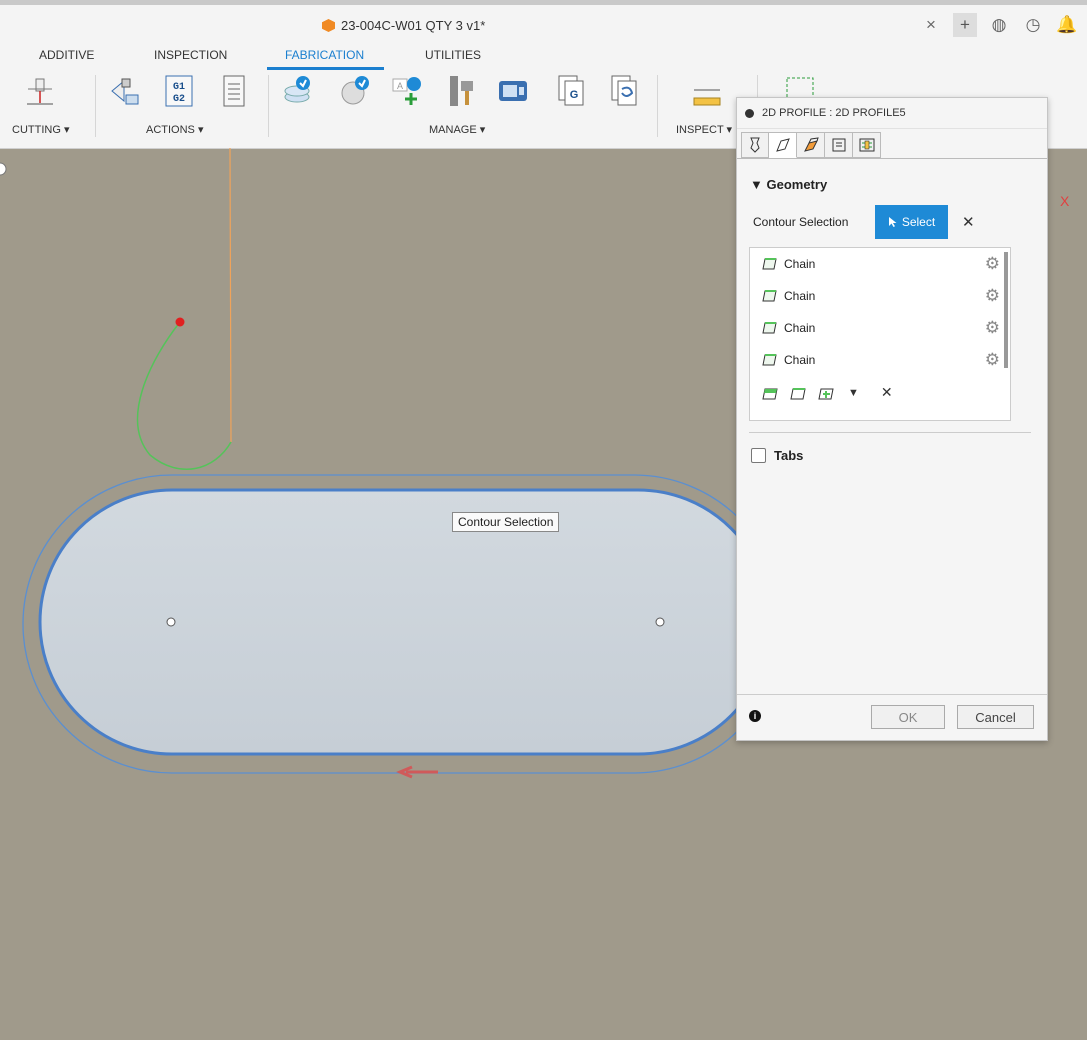 Image resolution: width=1087 pixels, height=1040 pixels. I want to click on tab-additive: ADDITIVE, so click(66, 55).